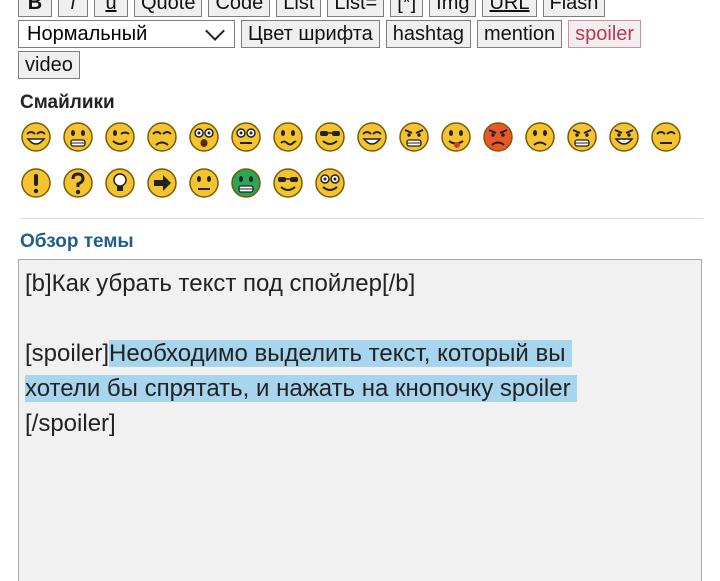  What do you see at coordinates (519, 34) in the screenshot?
I see `mention-button: mention` at bounding box center [519, 34].